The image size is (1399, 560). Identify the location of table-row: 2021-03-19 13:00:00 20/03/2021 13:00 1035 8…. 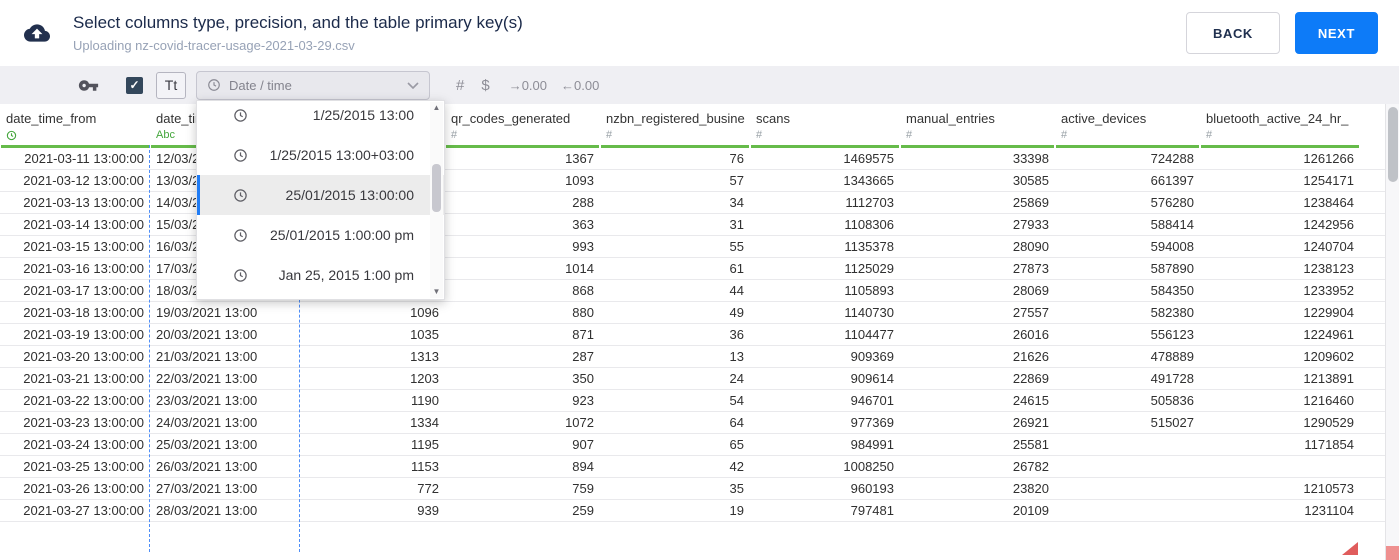
(692, 335).